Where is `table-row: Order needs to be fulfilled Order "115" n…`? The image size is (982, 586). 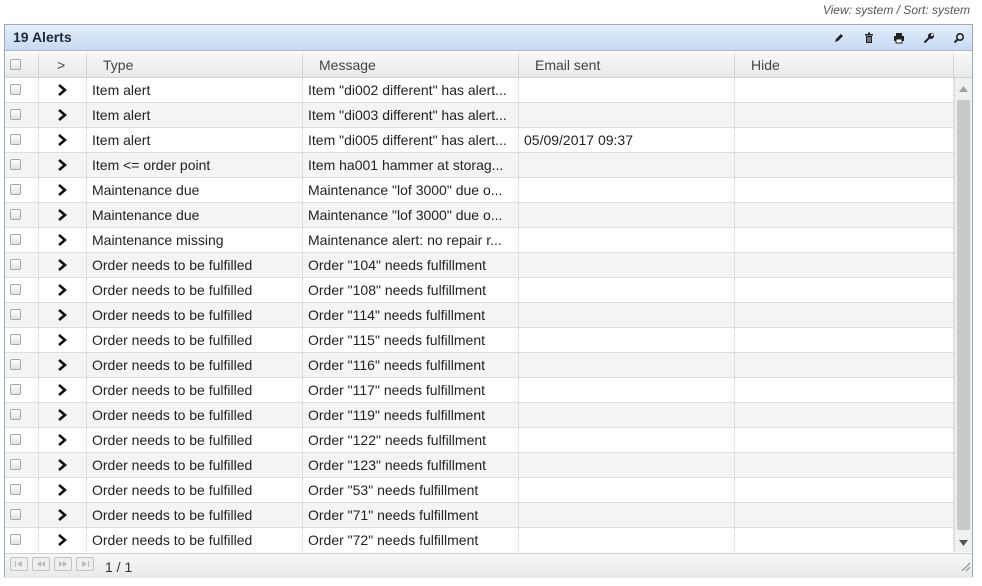
table-row: Order needs to be fulfilled Order "115" n… is located at coordinates (479, 340).